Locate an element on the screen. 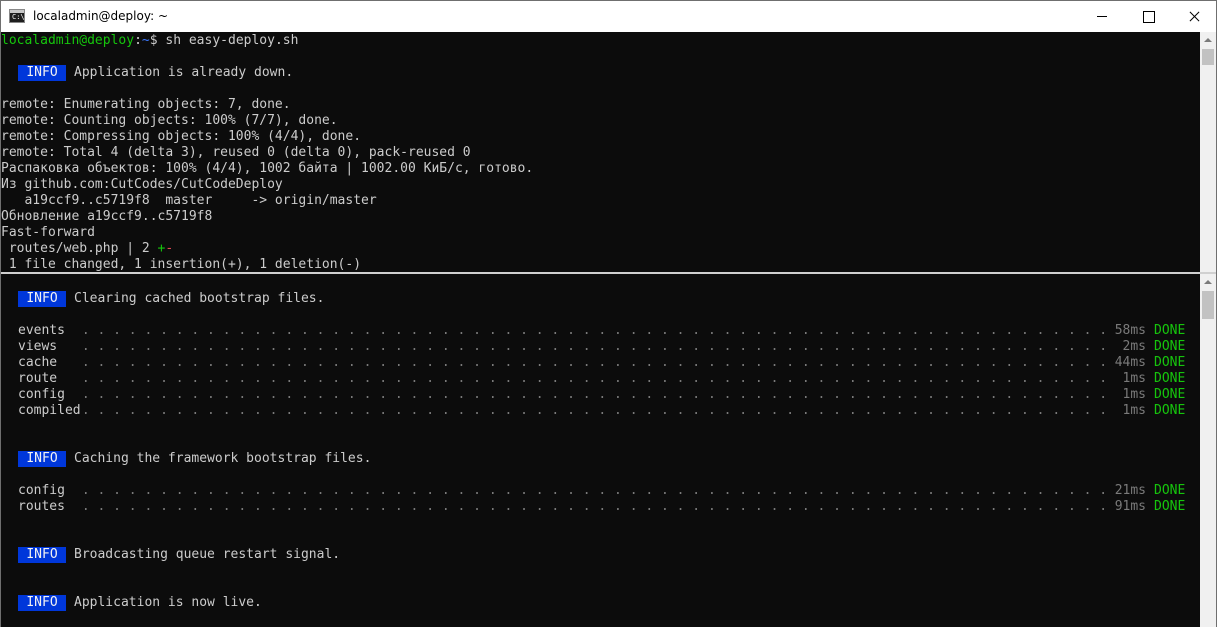 The width and height of the screenshot is (1217, 627). diffstat-line: routes/web.php | 2 +- is located at coordinates (600, 249).